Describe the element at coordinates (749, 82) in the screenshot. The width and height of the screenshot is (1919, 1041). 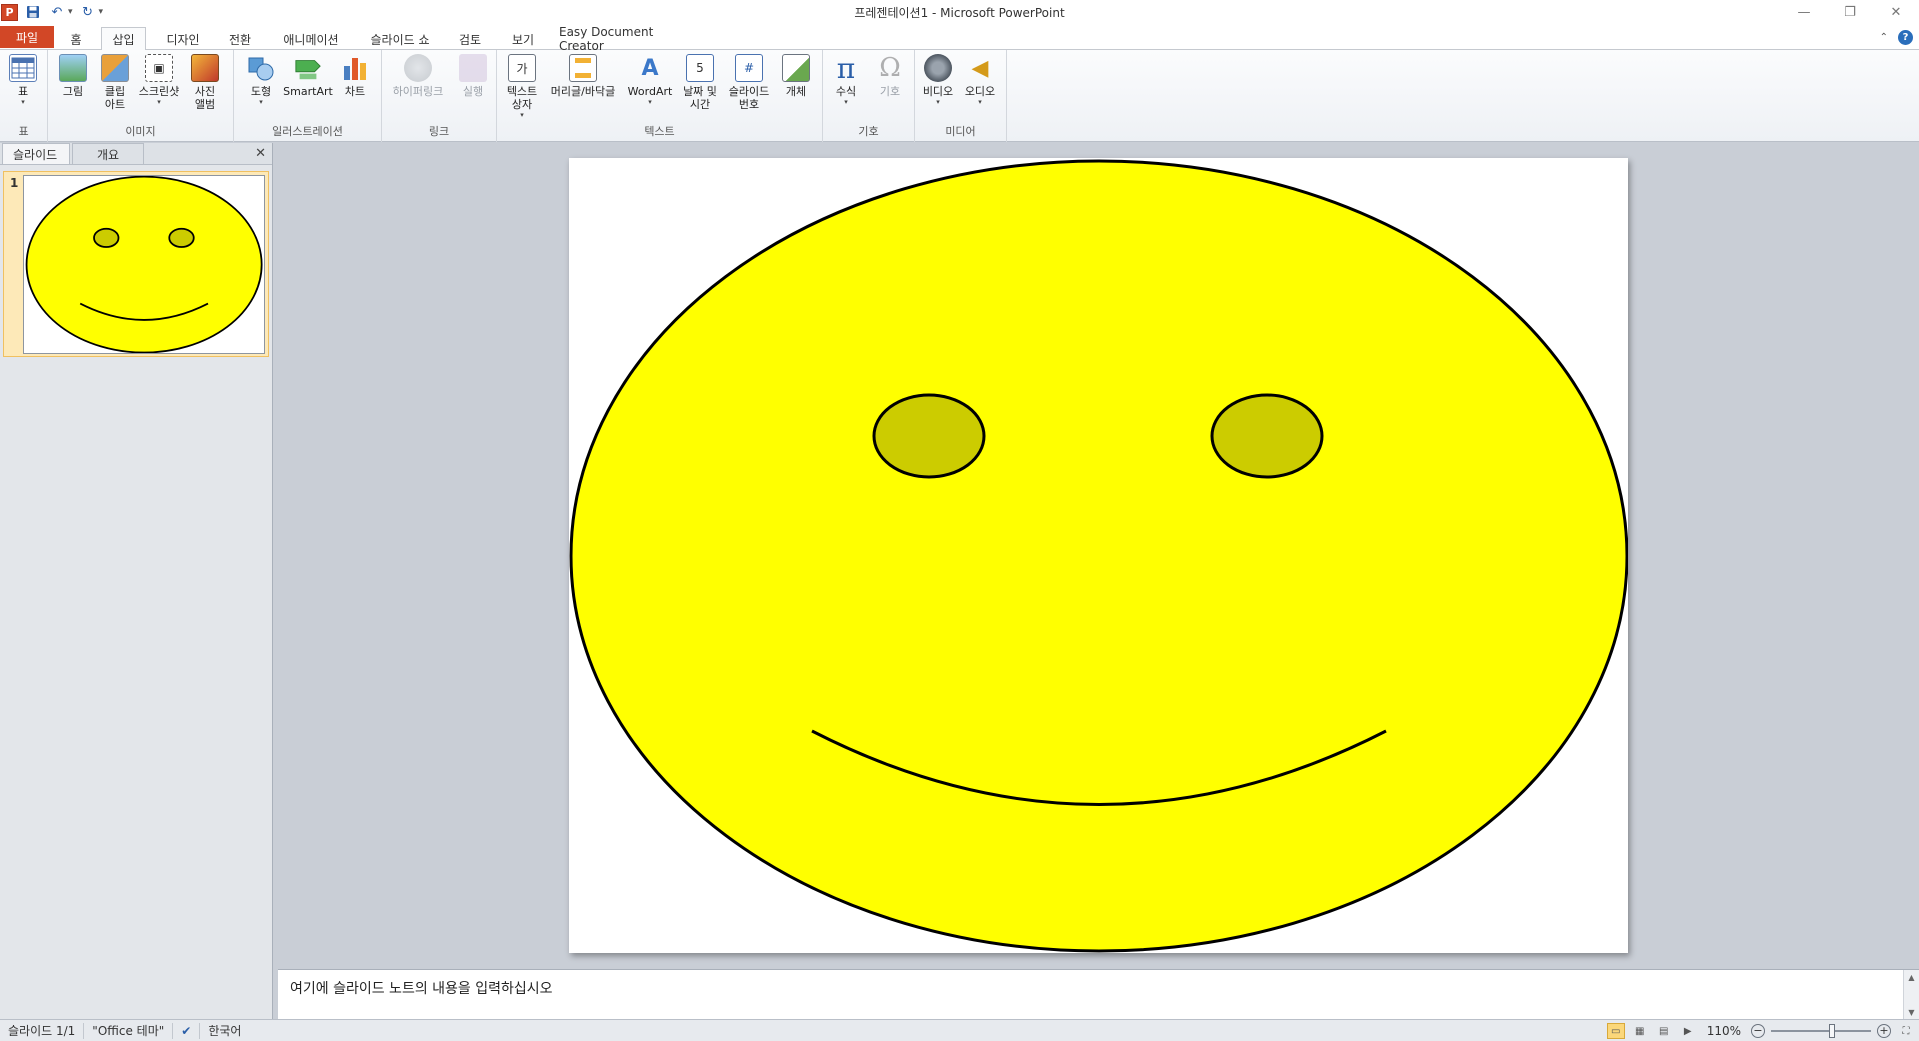
I see `slide-number-button: # 슬라이드 번호` at that location.